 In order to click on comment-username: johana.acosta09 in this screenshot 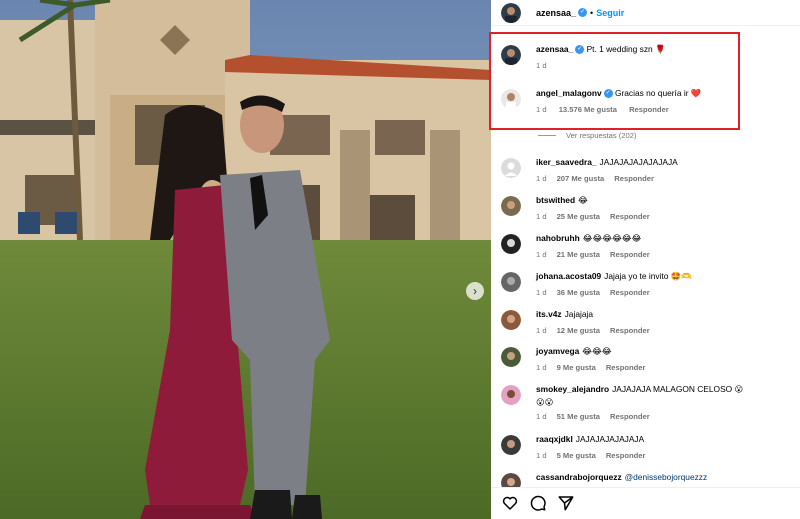, I will do `click(568, 276)`.